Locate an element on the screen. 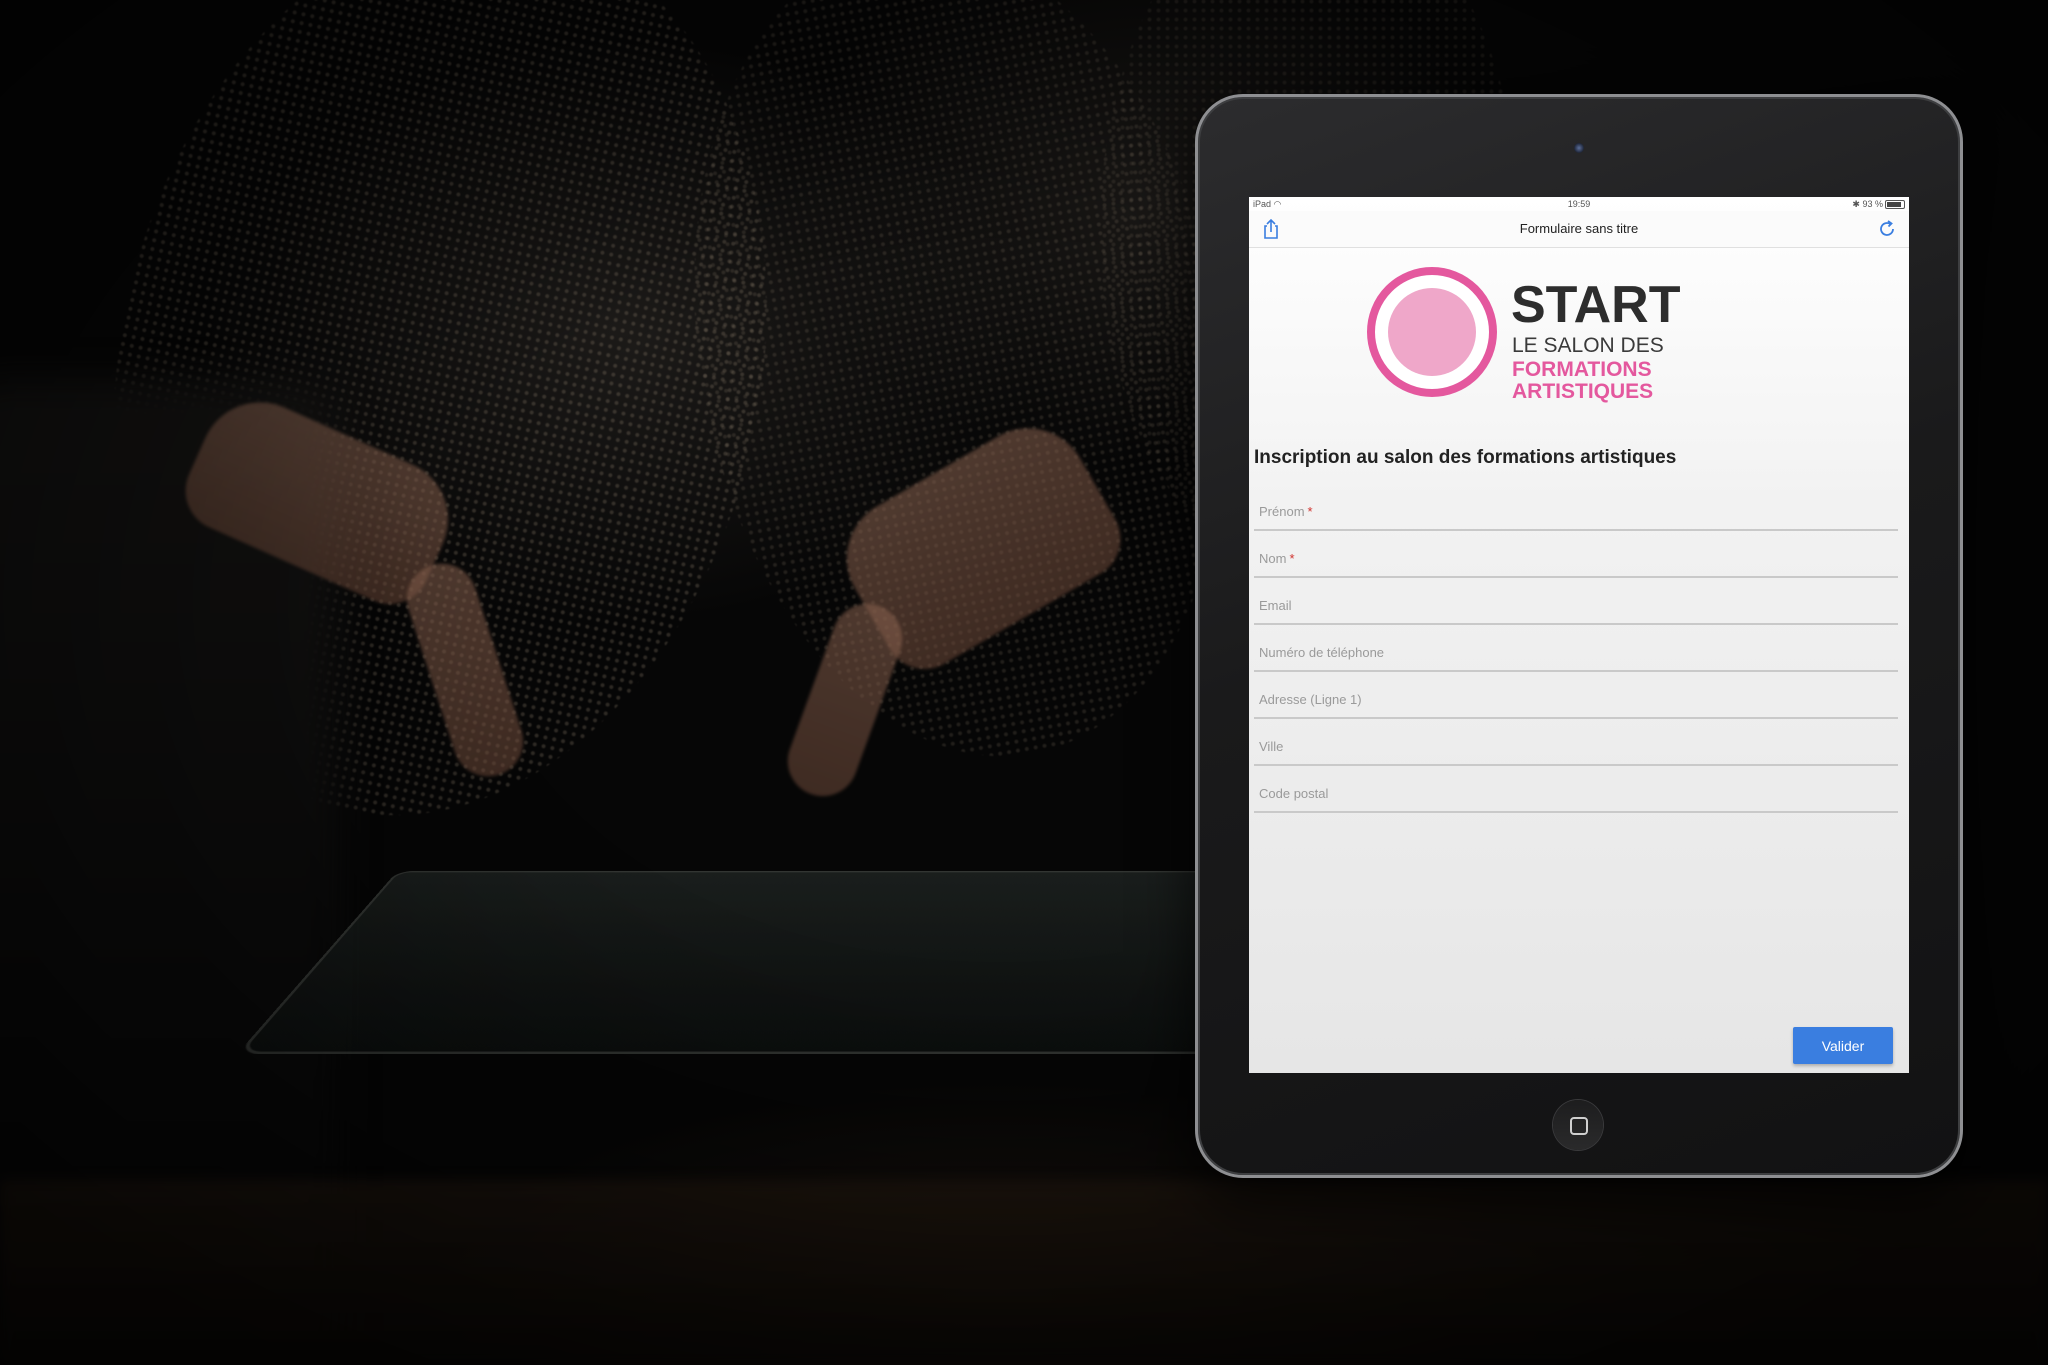 The width and height of the screenshot is (2048, 1365). status-bar: iPad ◠ 19:59 ✱ 93 % is located at coordinates (1579, 204).